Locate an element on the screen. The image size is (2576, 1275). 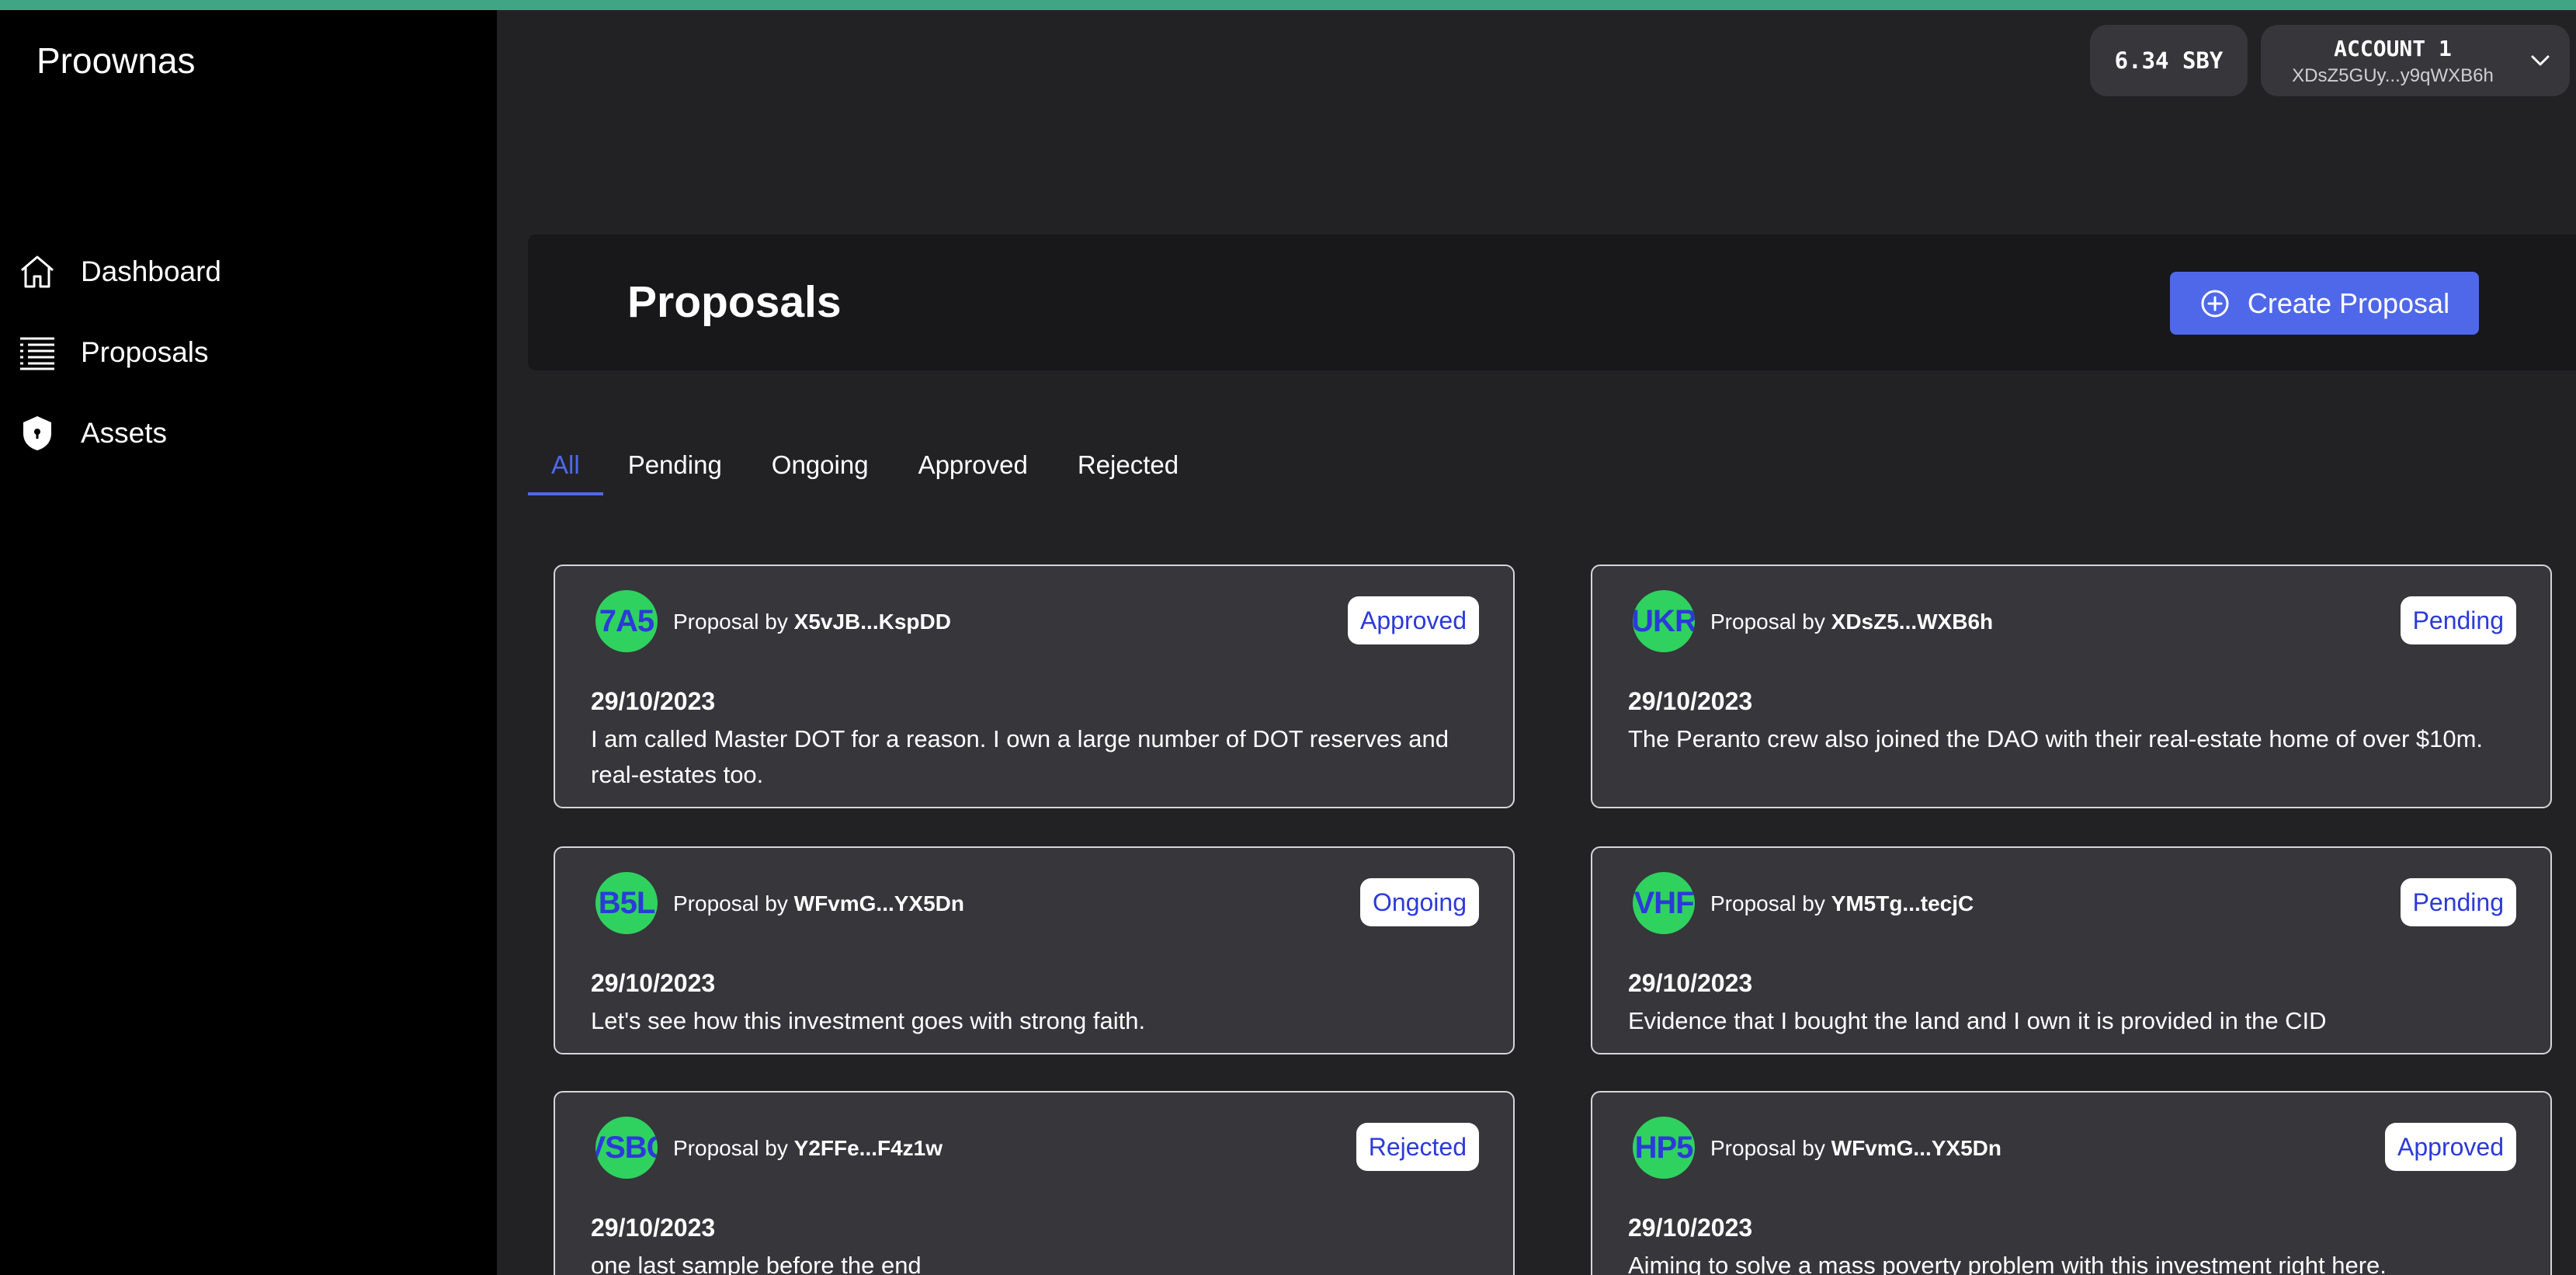
tab-ongoing: Ongoing is located at coordinates (820, 465).